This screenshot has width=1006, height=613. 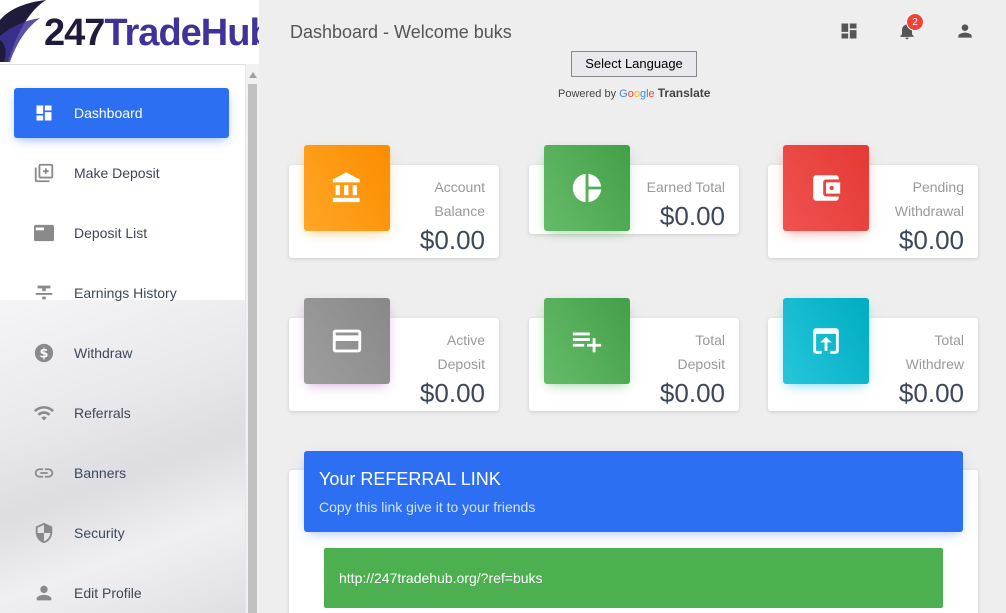 I want to click on powered-by-google-translate: Powered by Google Translate, so click(x=634, y=93).